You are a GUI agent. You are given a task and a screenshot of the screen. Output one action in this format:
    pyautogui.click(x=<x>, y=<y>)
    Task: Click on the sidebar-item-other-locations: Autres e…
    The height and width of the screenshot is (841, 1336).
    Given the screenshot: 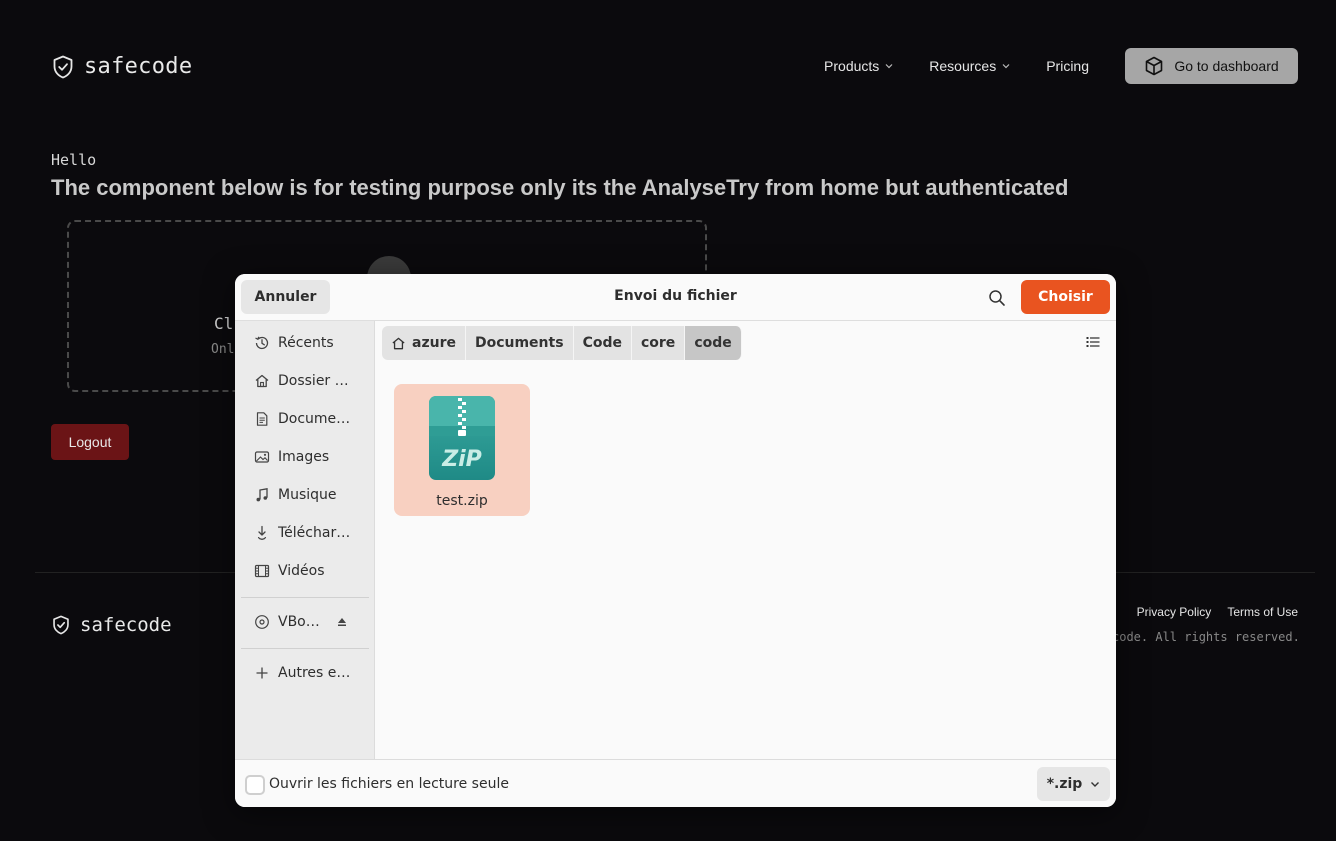 What is the action you would take?
    pyautogui.click(x=305, y=673)
    